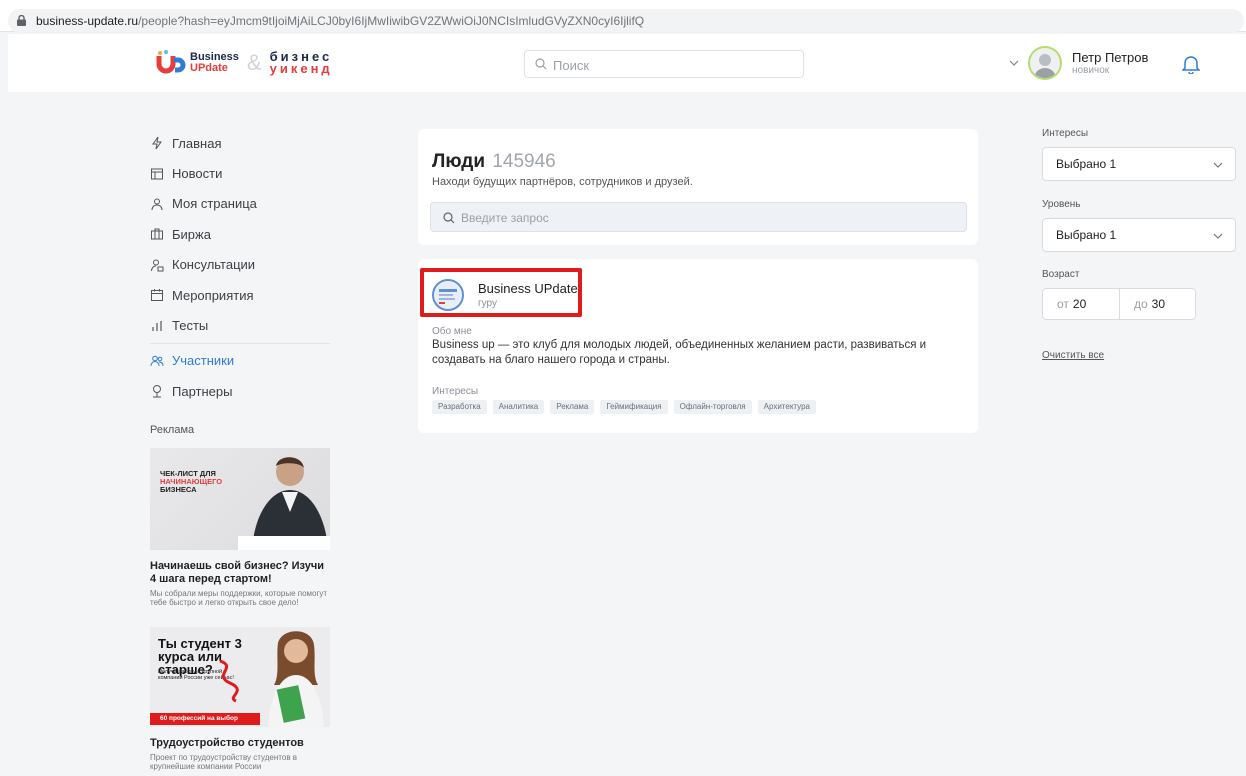 This screenshot has height=776, width=1246. What do you see at coordinates (1086, 164) in the screenshot?
I see `filter-interests-value: Выбрано 1` at bounding box center [1086, 164].